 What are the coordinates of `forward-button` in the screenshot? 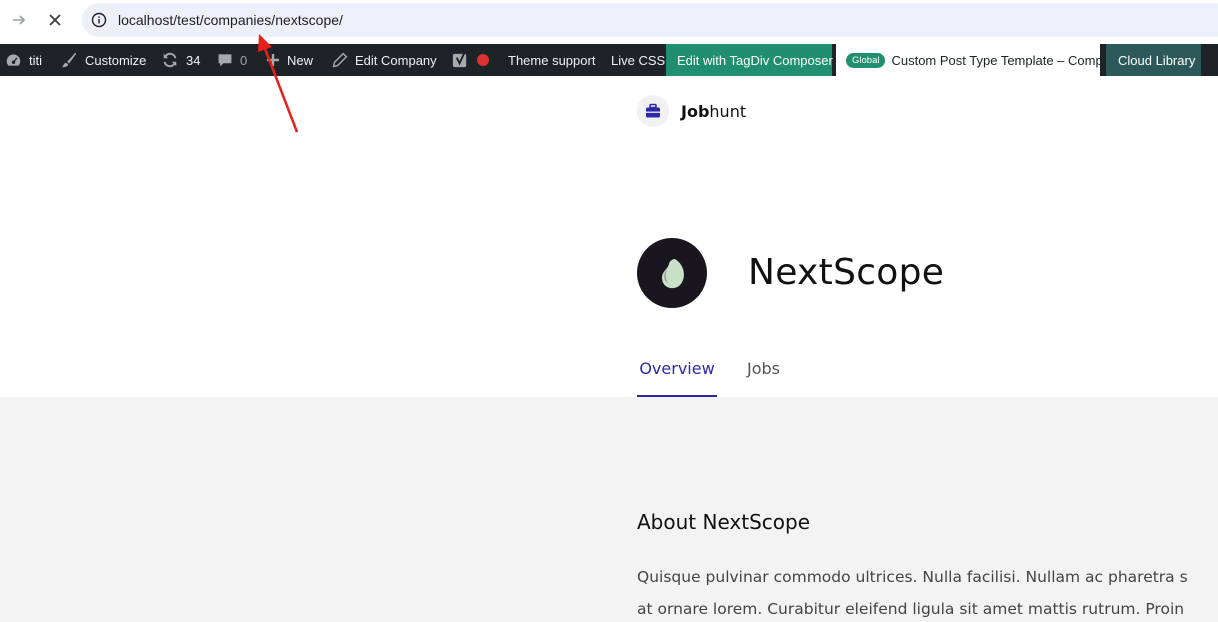 It's located at (19, 20).